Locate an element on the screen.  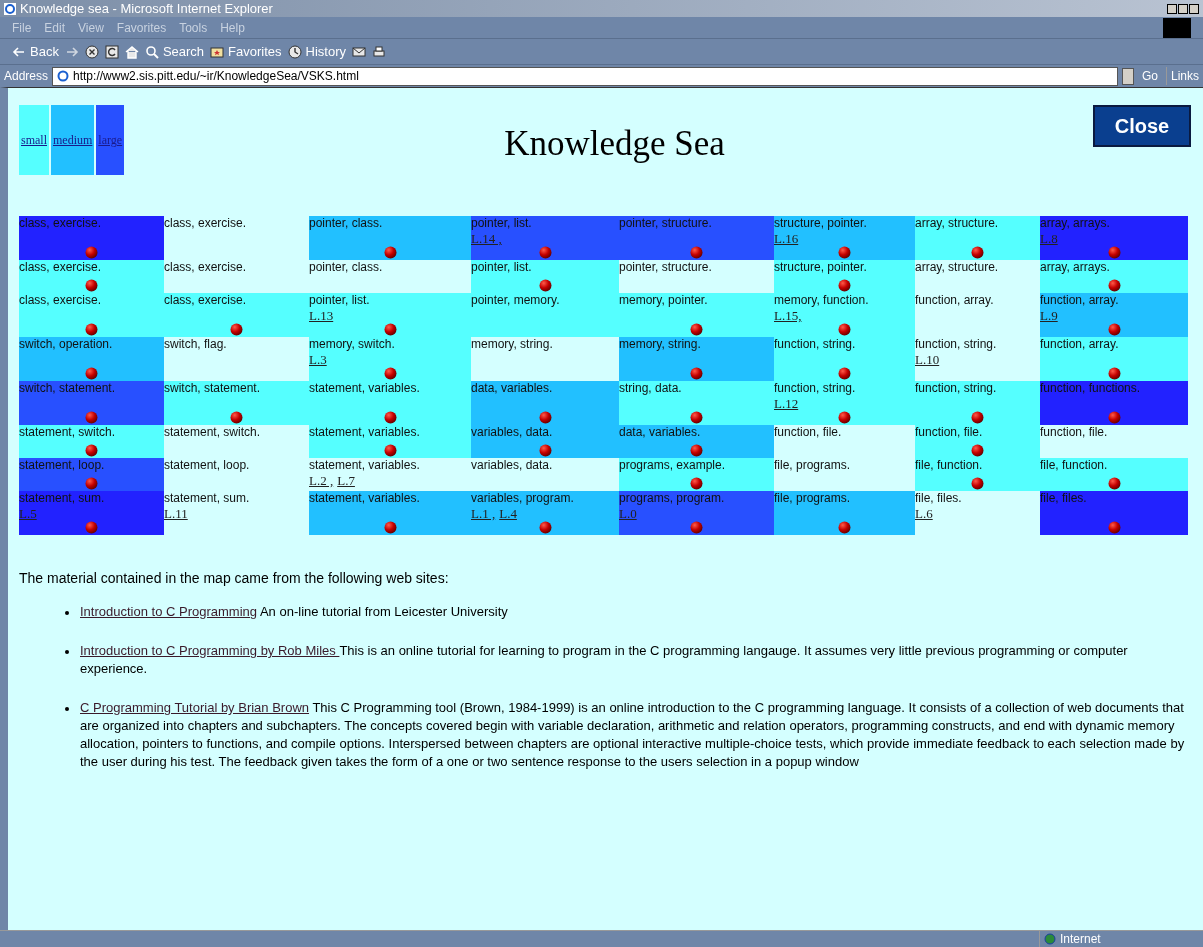
toolbar-button: History is located at coordinates (317, 51).